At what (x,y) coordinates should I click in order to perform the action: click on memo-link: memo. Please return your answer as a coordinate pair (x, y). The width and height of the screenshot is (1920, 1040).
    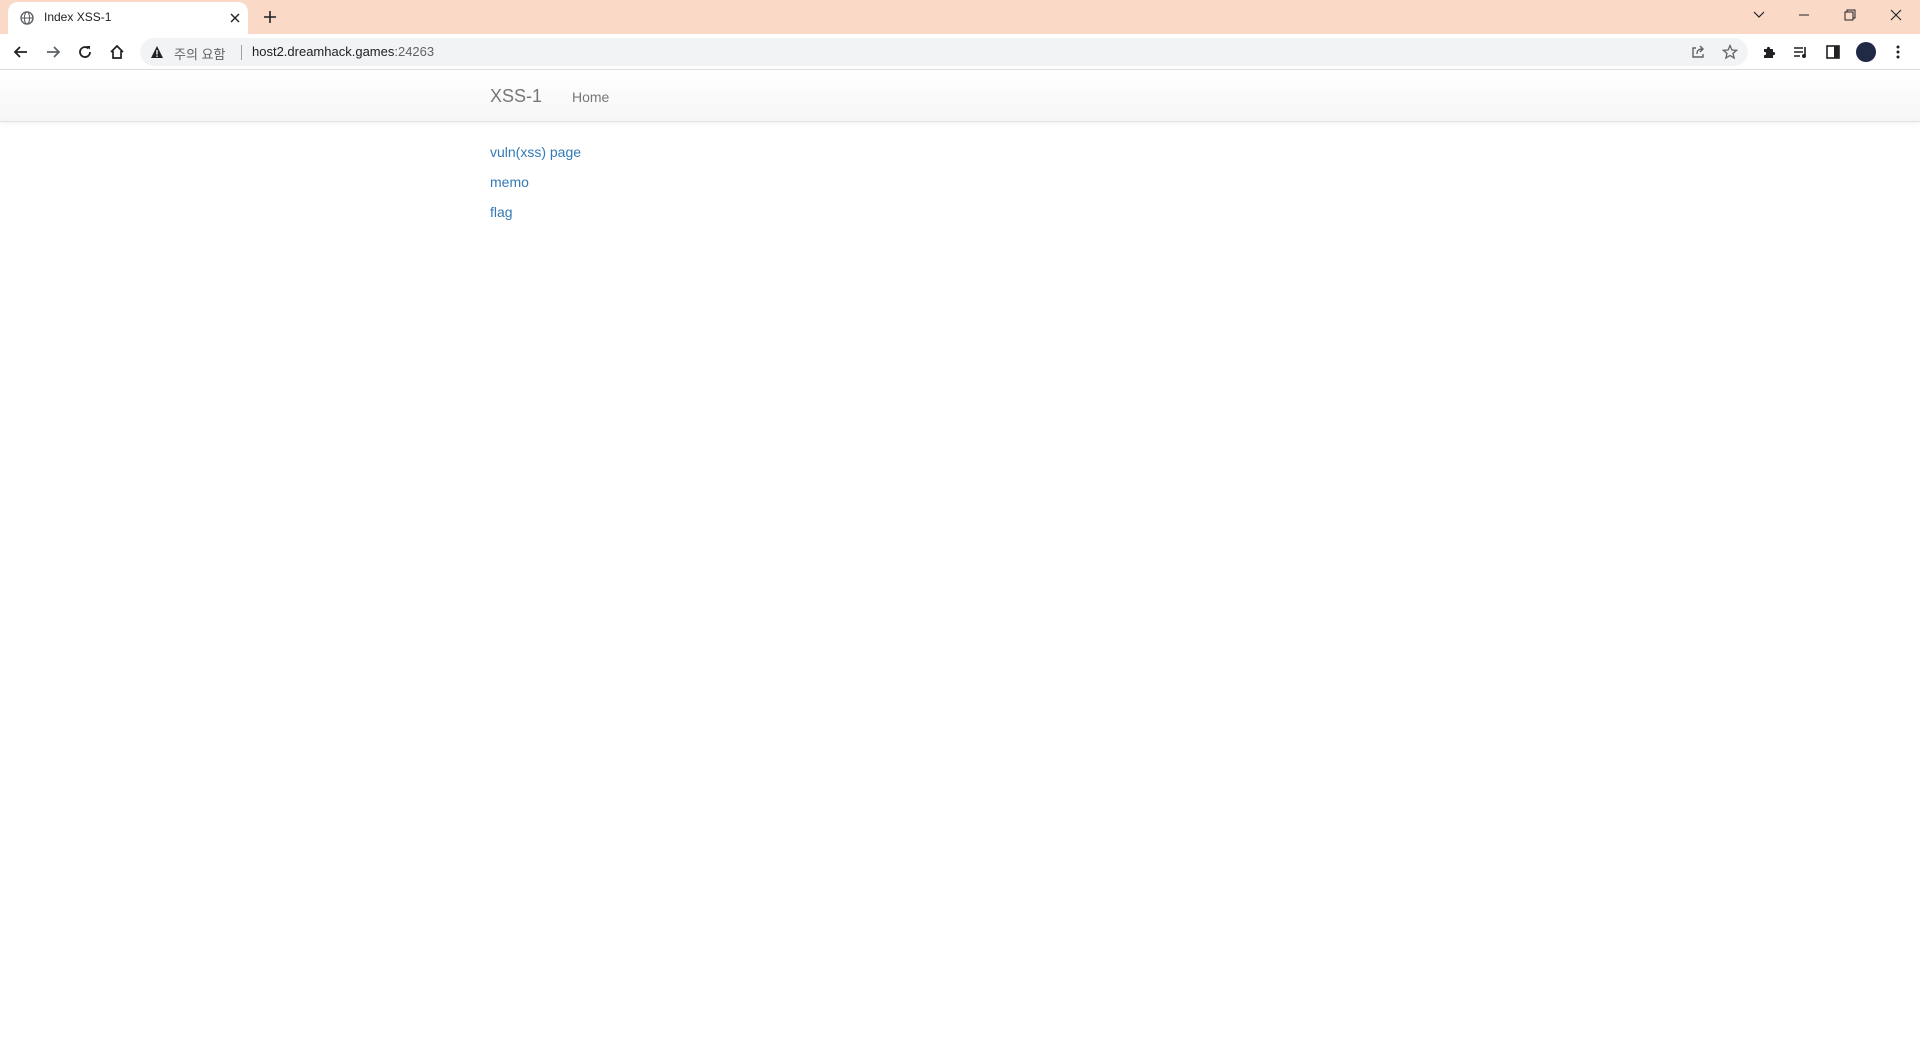
    Looking at the image, I should click on (535, 182).